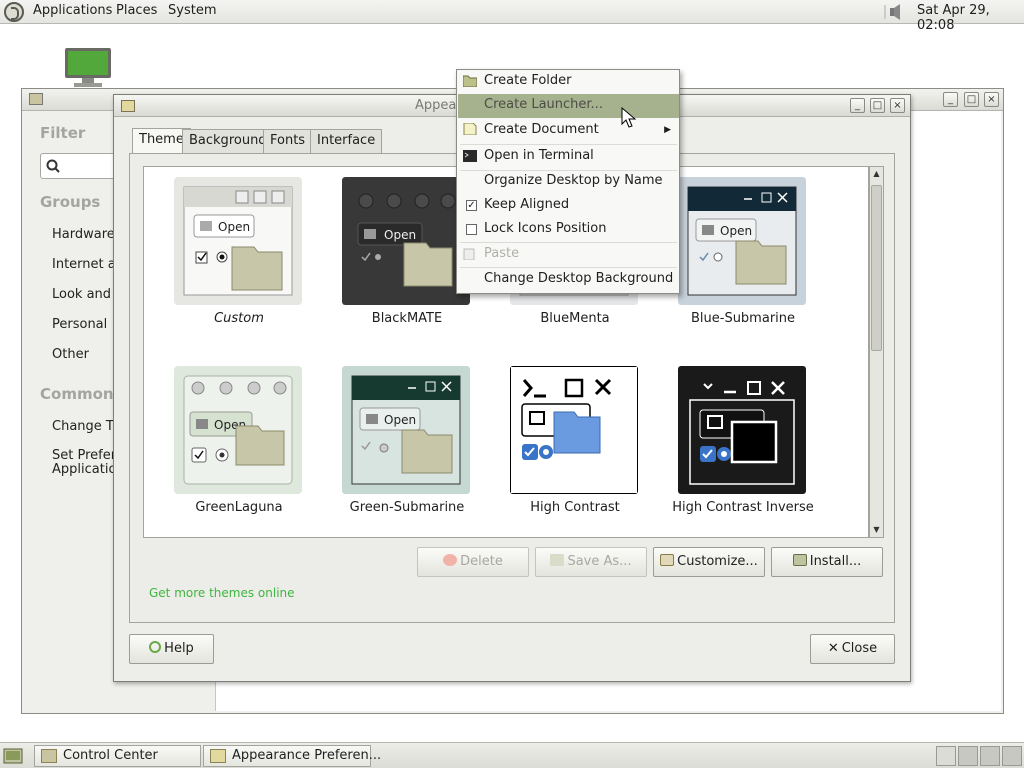  What do you see at coordinates (346, 141) in the screenshot?
I see `tab-interface: Interface` at bounding box center [346, 141].